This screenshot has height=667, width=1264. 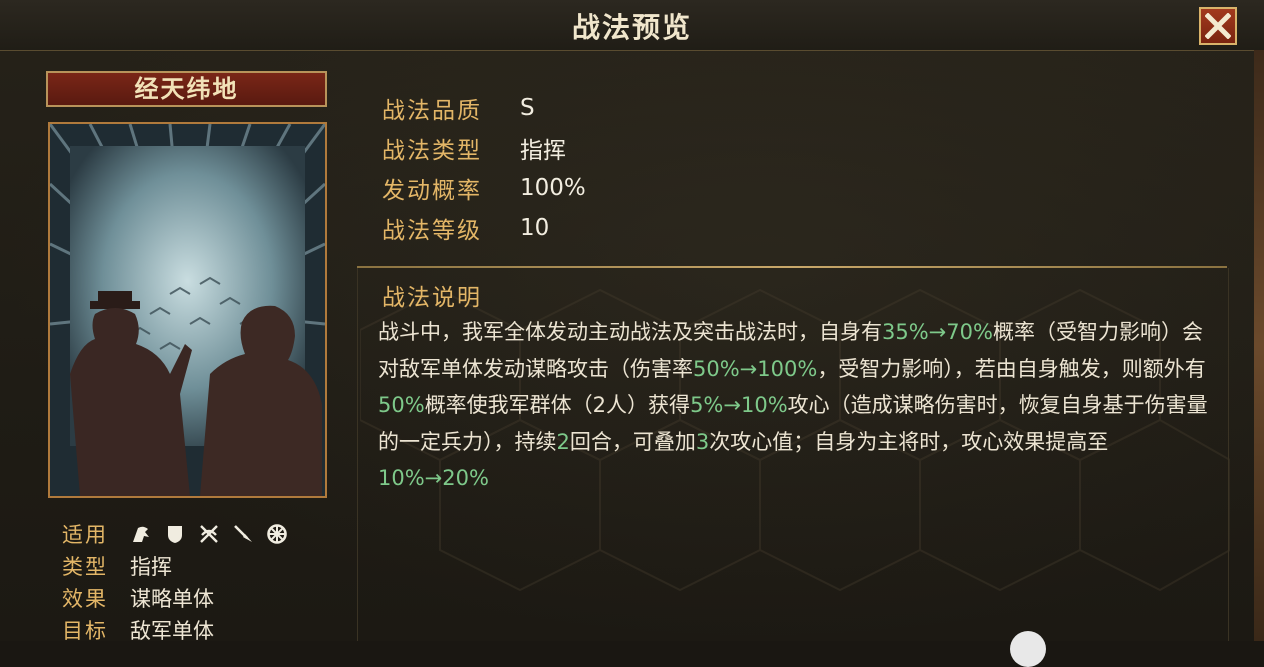 I want to click on description-highlight: 35%→70%, so click(x=937, y=332).